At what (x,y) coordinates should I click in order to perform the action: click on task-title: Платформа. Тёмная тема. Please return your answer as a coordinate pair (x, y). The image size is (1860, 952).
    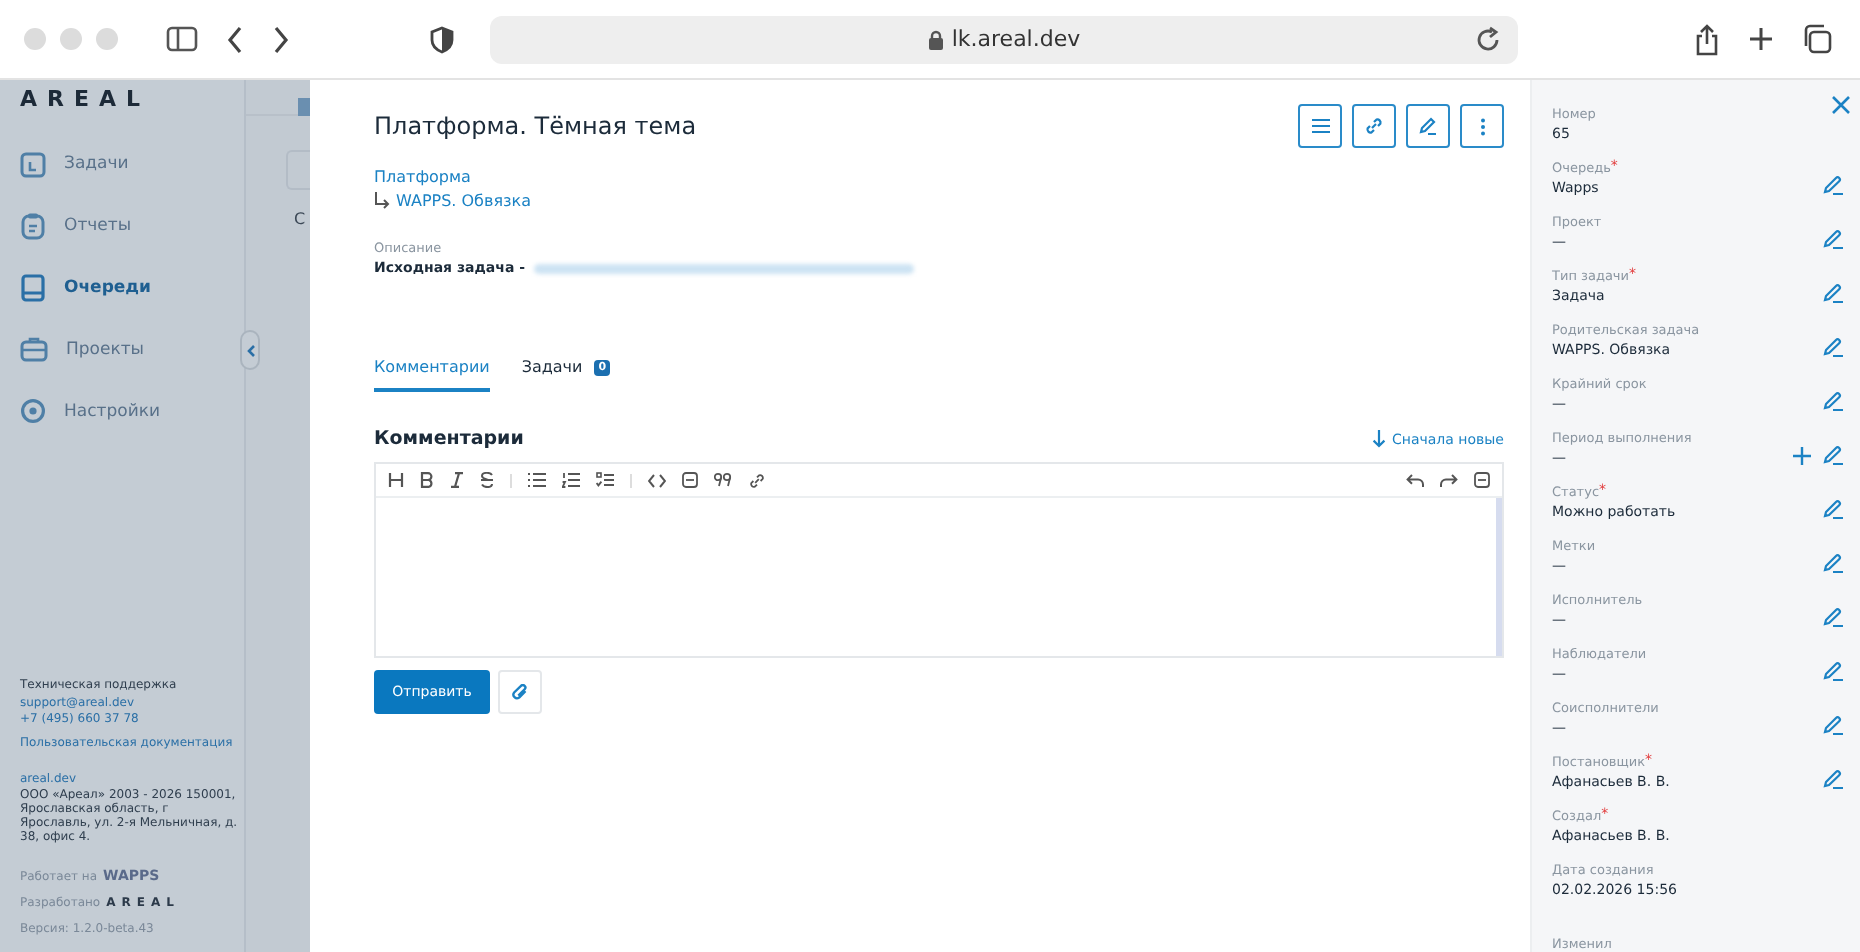
    Looking at the image, I should click on (535, 126).